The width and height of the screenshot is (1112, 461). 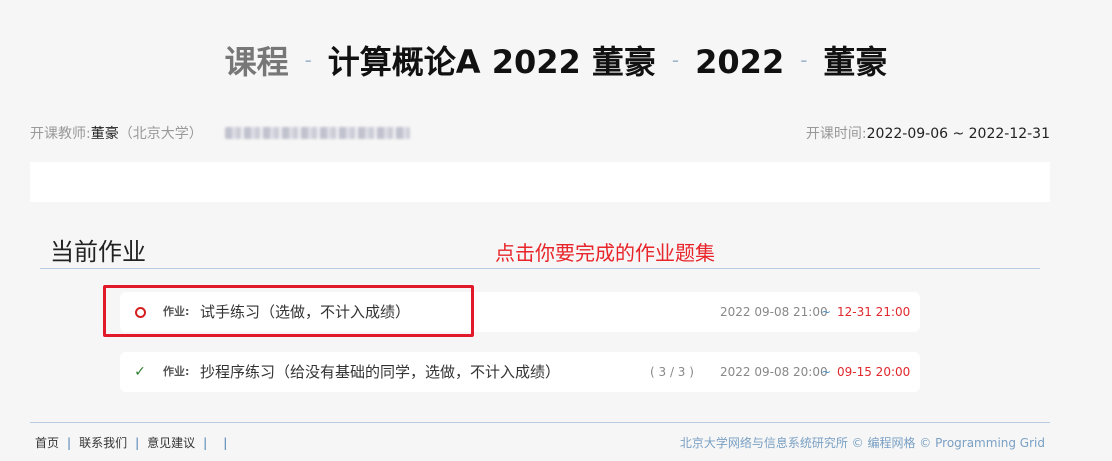 What do you see at coordinates (874, 372) in the screenshot?
I see `homework-deadline: 09-15 20:00` at bounding box center [874, 372].